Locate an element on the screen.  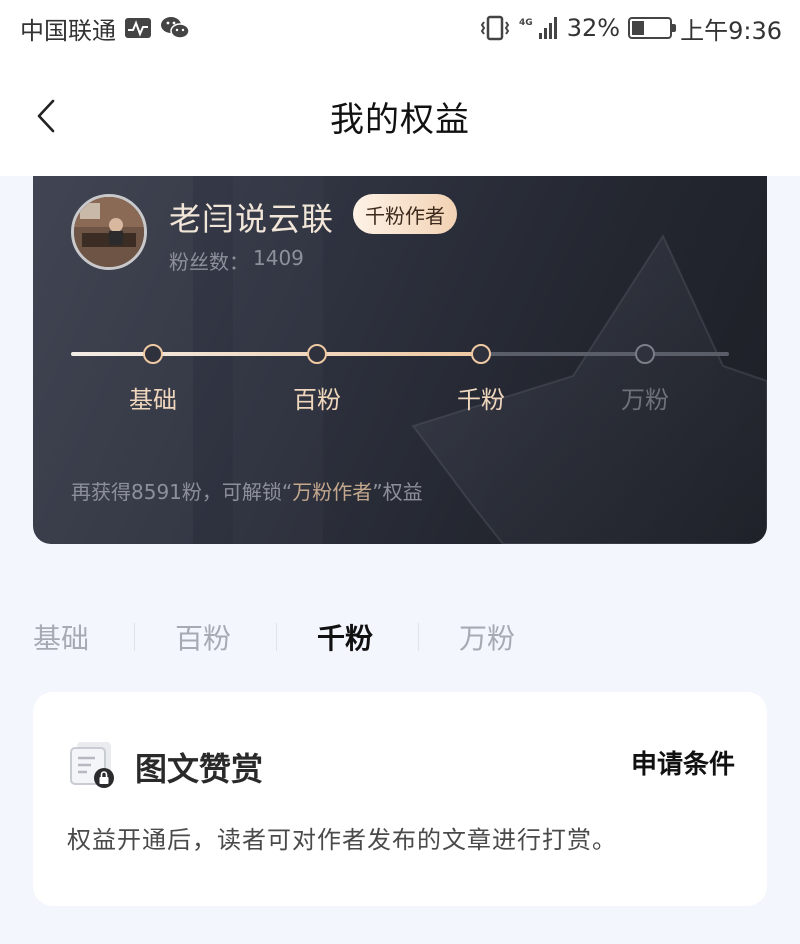
status-left: 中国联通 is located at coordinates (105, 28).